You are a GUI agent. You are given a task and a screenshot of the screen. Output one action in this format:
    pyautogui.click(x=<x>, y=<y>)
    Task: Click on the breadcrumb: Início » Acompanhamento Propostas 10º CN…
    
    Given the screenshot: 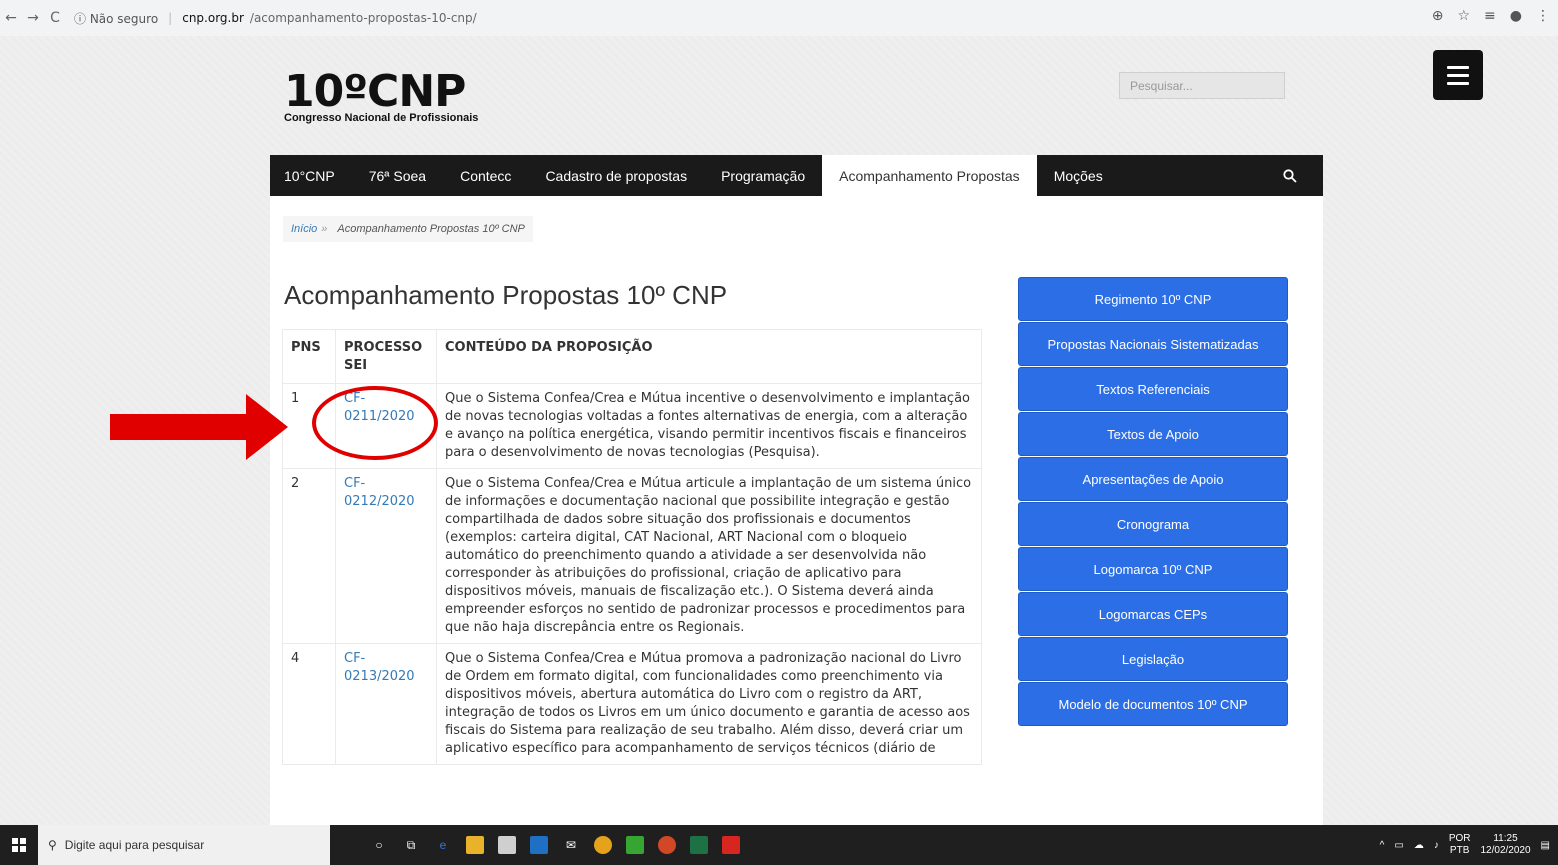 What is the action you would take?
    pyautogui.click(x=408, y=229)
    